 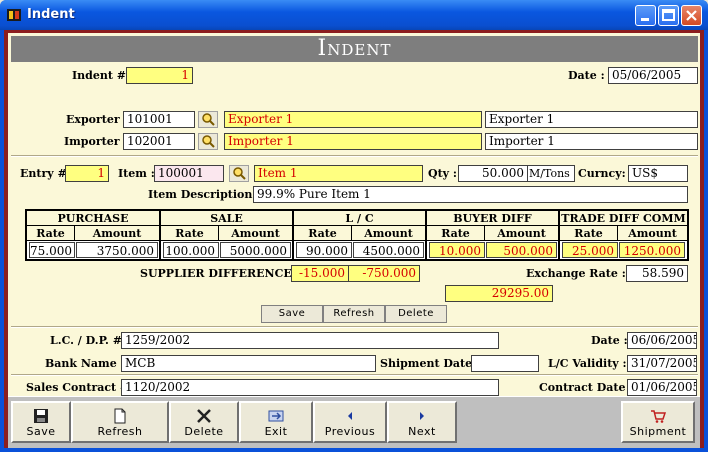 I want to click on close-button, so click(x=691, y=15).